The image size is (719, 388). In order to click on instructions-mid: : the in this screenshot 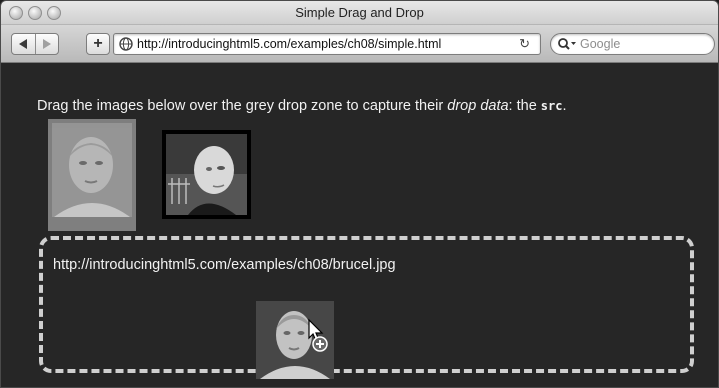, I will do `click(524, 106)`.